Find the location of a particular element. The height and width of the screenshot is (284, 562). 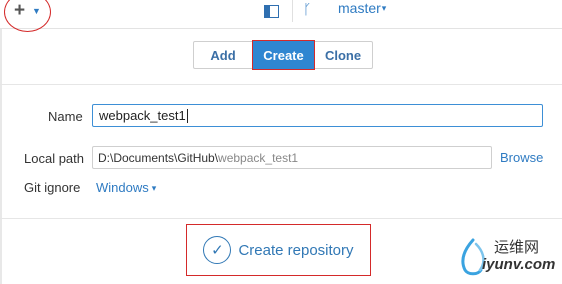

local-path-field: D:\Documents\GitHub\ webpack_test1 is located at coordinates (292, 157).